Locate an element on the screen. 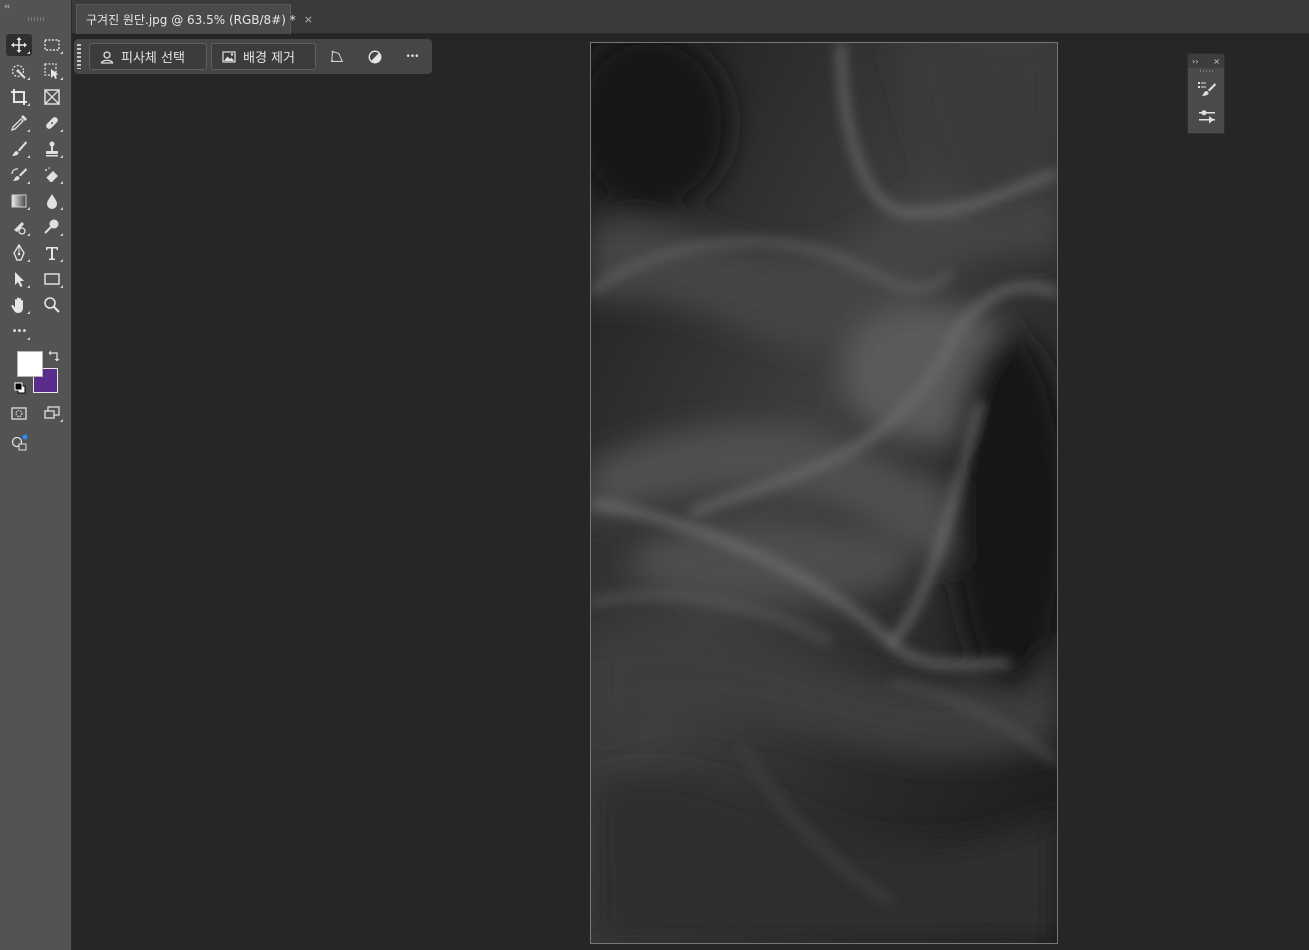 This screenshot has width=1309, height=950. quick-selection-tool-button is located at coordinates (19, 71).